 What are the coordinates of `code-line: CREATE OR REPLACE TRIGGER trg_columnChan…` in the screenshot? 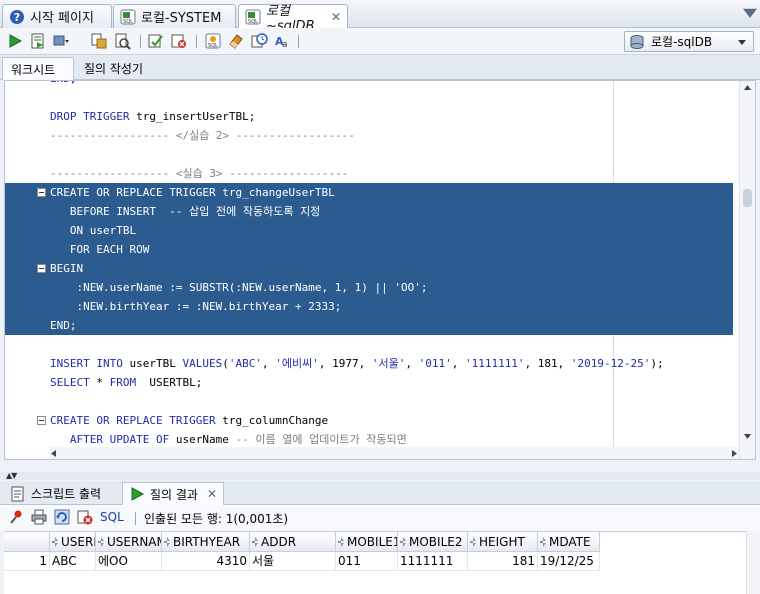 It's located at (370, 420).